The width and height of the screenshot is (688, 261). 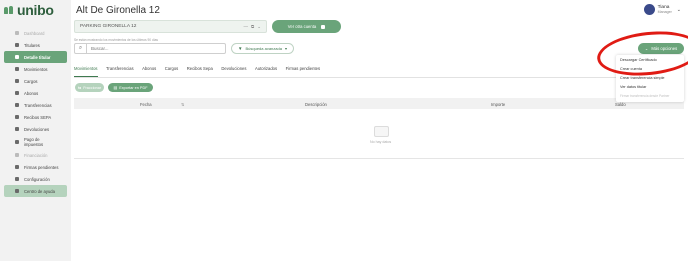 I want to click on export-pdf-button: ▤ Exportar en PDF, so click(x=130, y=87).